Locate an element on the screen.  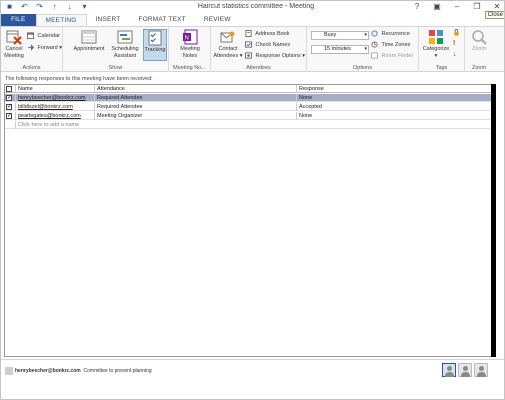
tab-format-text: FORMAT TEXT is located at coordinates (161, 20).